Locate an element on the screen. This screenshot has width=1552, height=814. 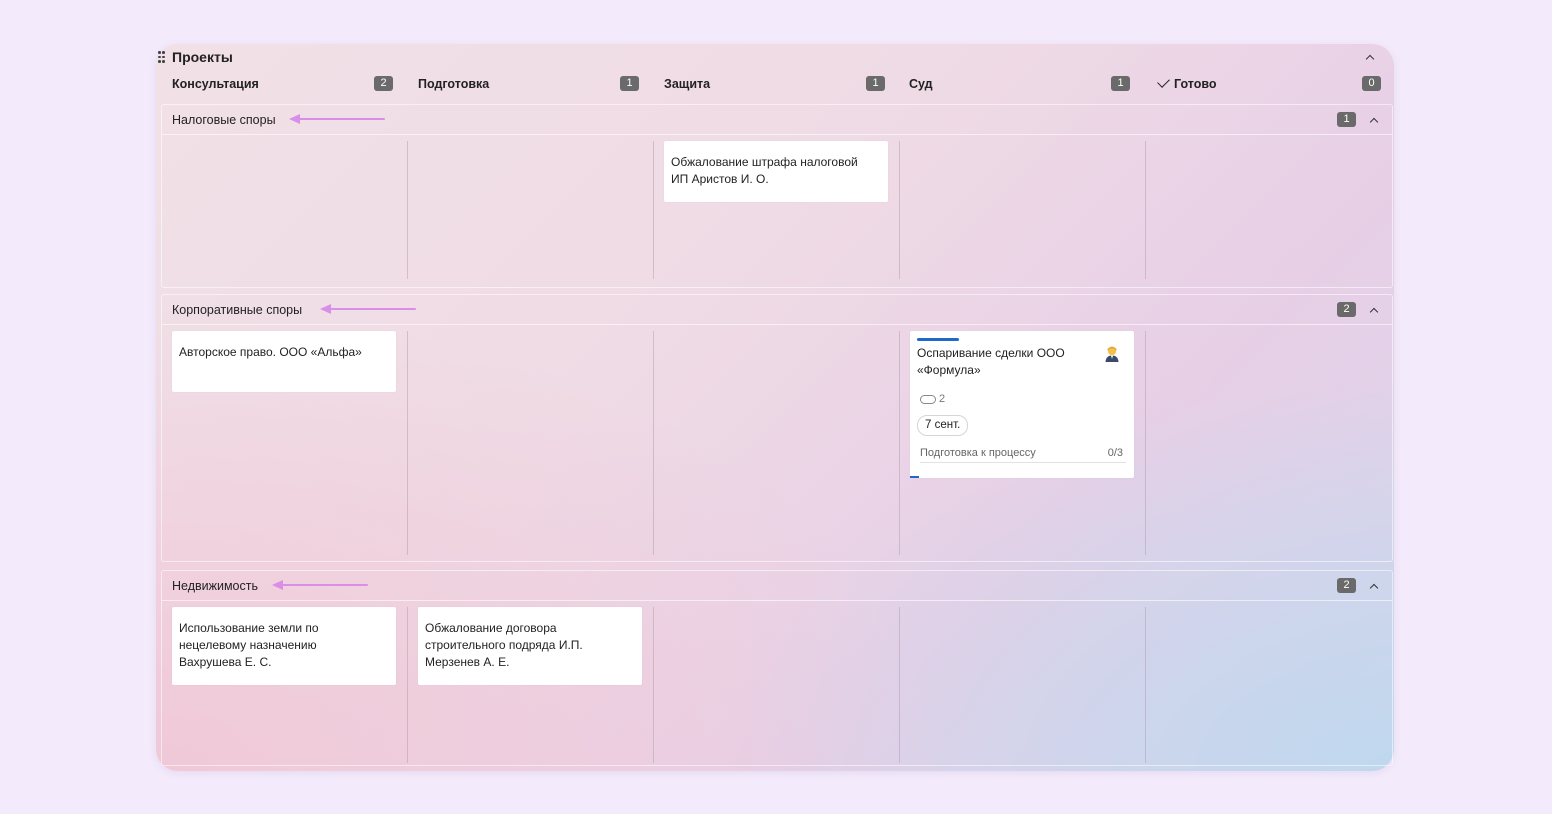
column-name: Суд is located at coordinates (921, 84).